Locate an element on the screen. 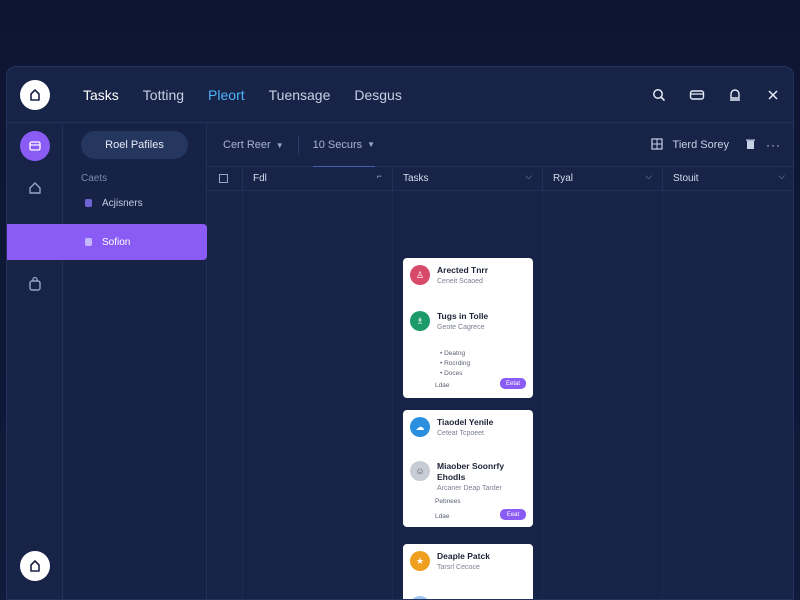  bullet-item: Deatng is located at coordinates (455, 353).